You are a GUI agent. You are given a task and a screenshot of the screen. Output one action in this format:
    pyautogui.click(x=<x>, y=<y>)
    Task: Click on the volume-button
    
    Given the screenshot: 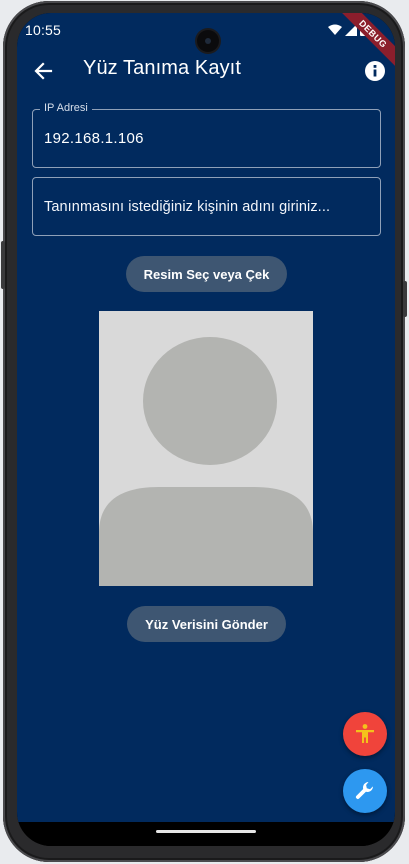 What is the action you would take?
    pyautogui.click(x=3, y=265)
    